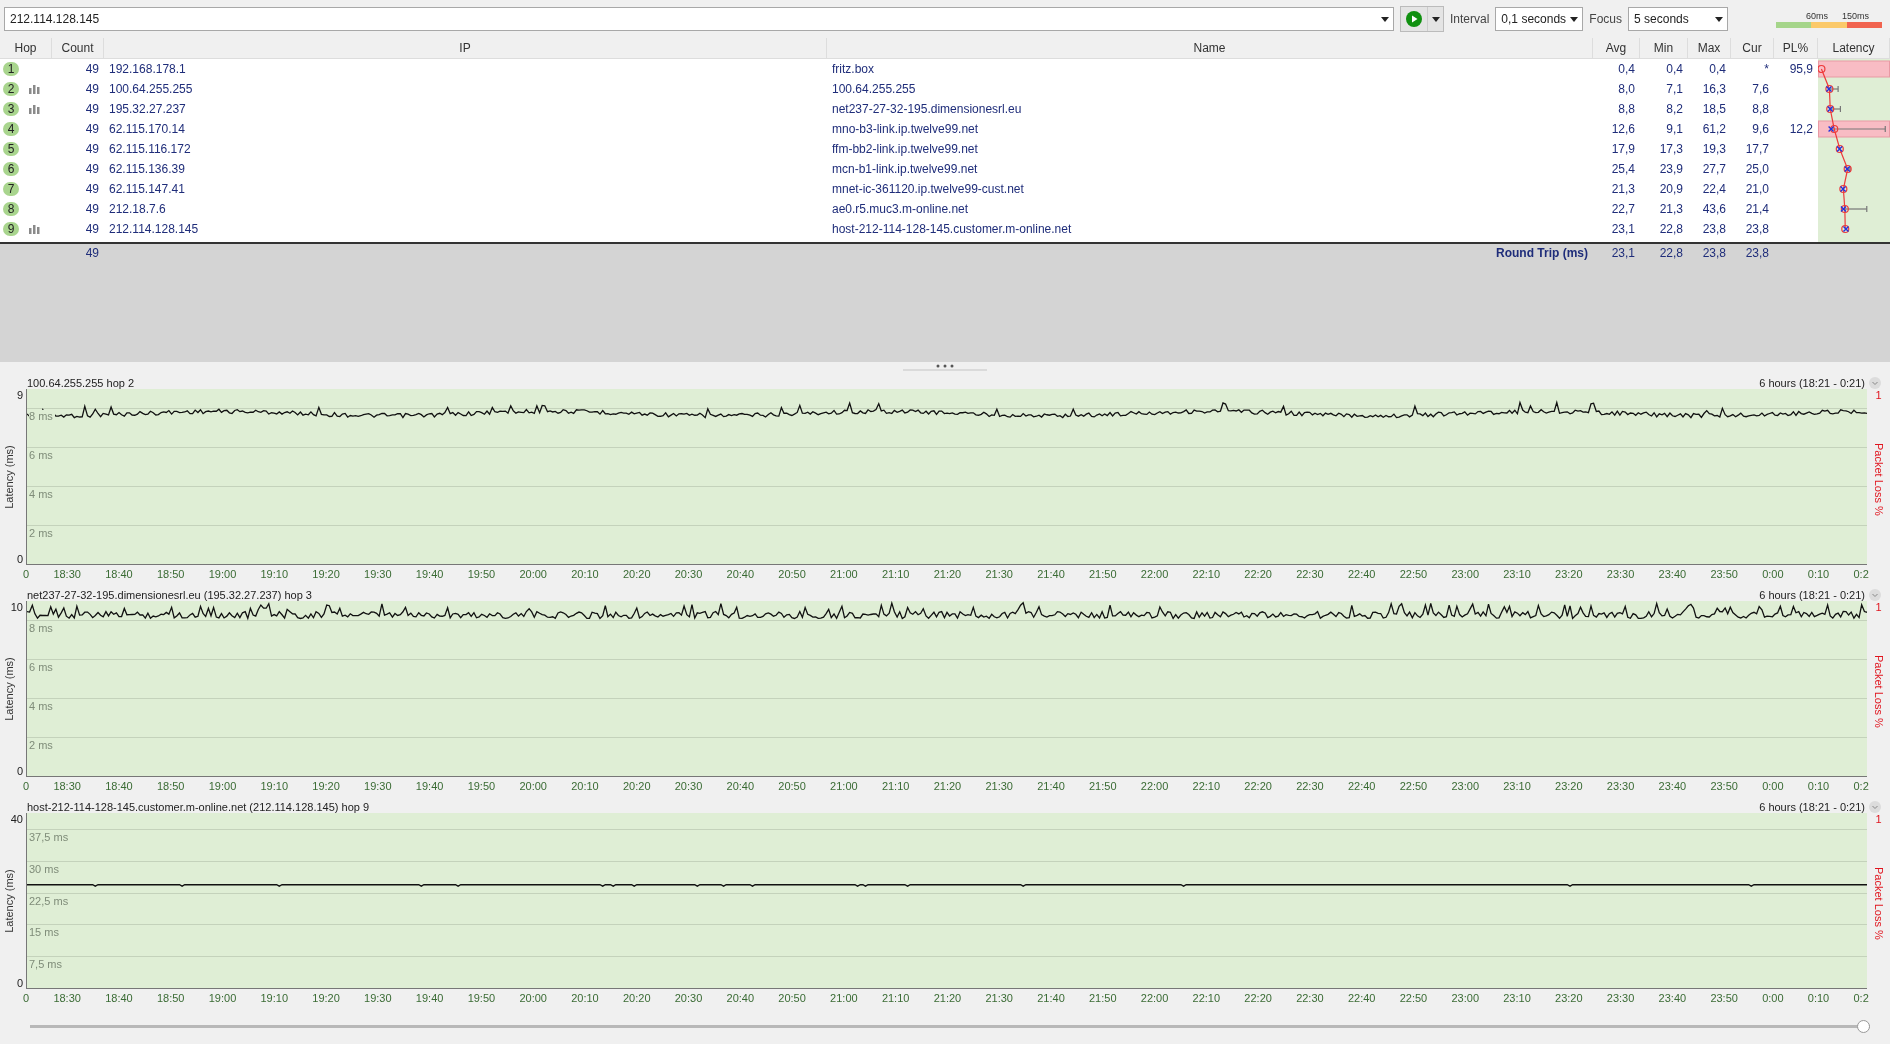 Image resolution: width=1890 pixels, height=1044 pixels. I want to click on dropdown-caret-icon, so click(1574, 19).